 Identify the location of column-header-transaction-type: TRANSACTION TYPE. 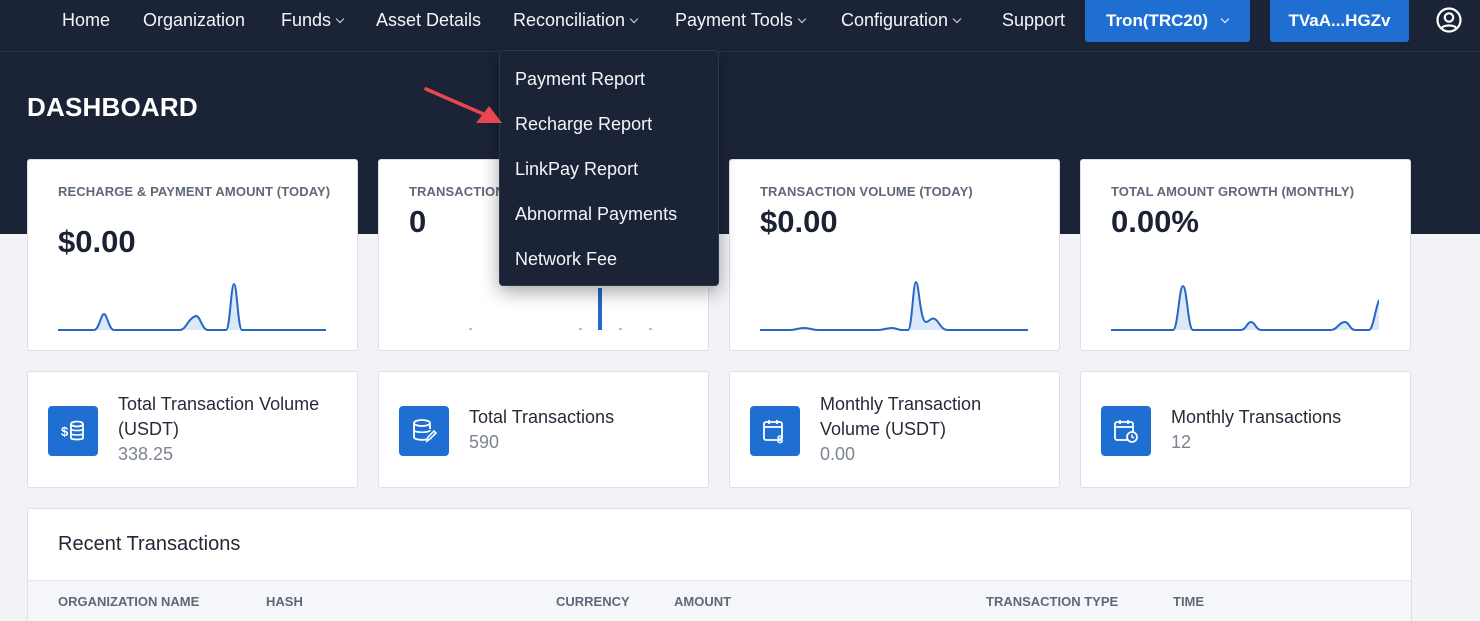
(1052, 601).